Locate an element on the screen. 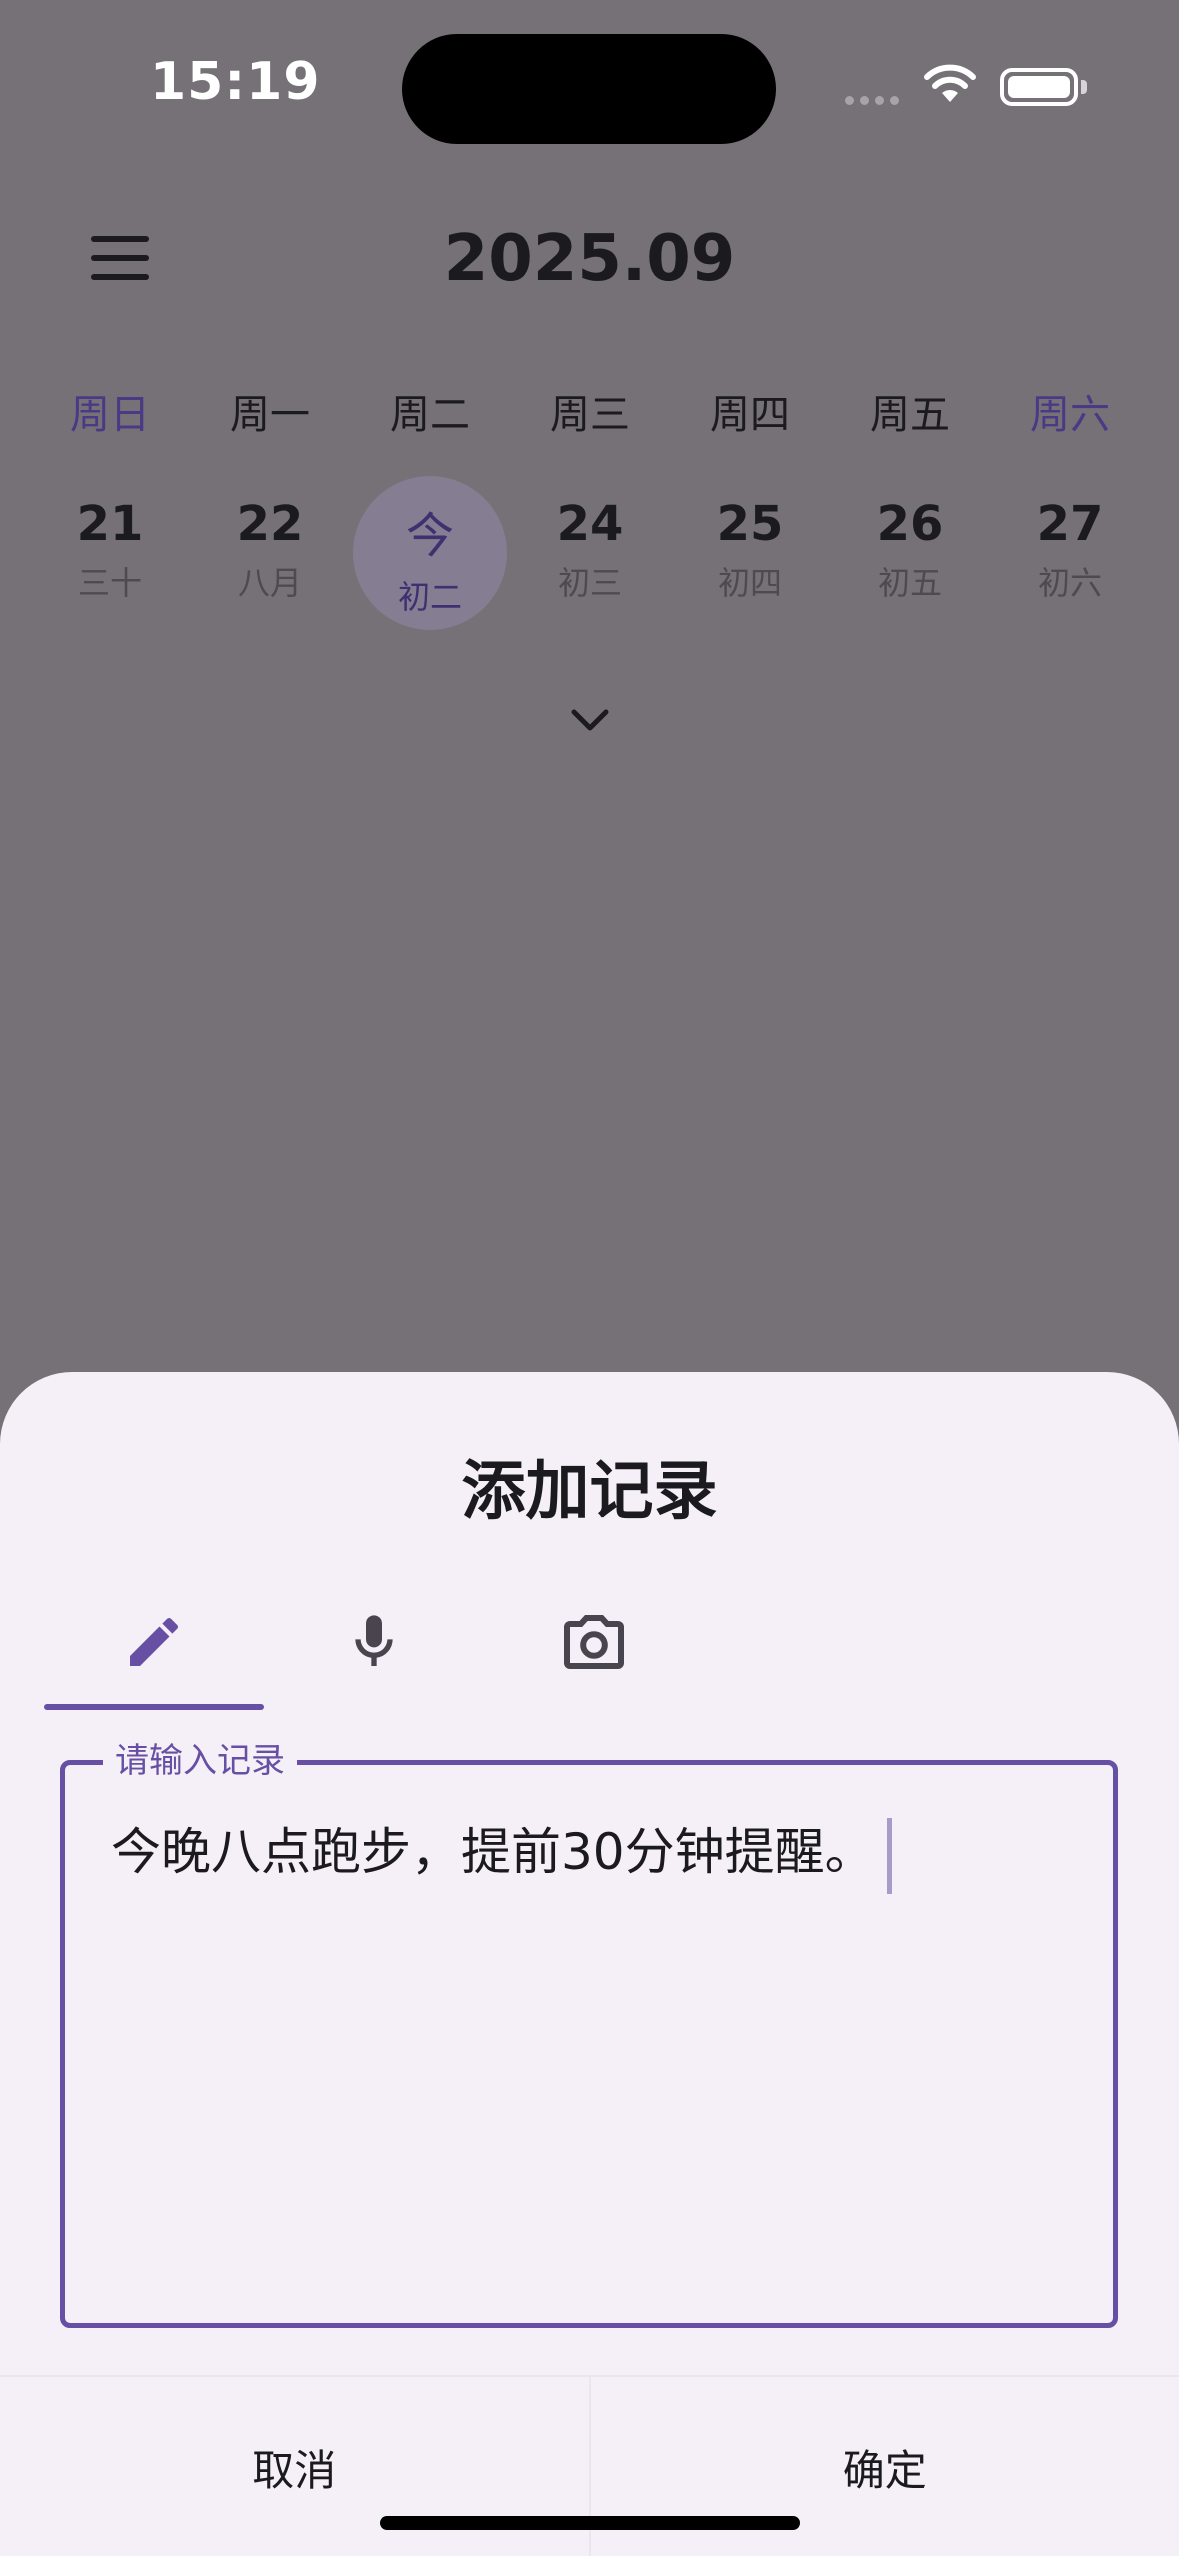 Image resolution: width=1179 pixels, height=2556 pixels. lunar-date: 八月 is located at coordinates (269, 583).